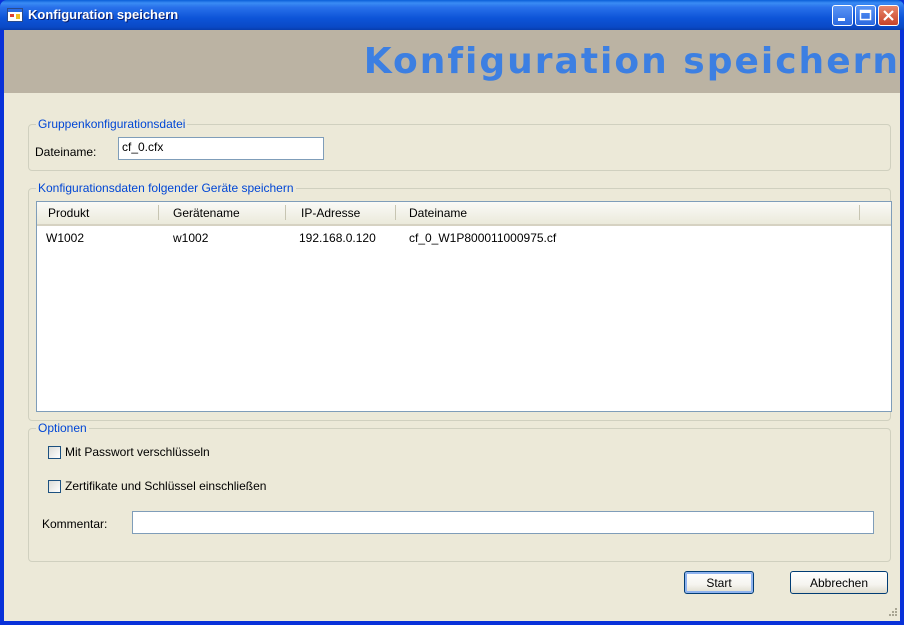  What do you see at coordinates (337, 238) in the screenshot?
I see `row-ip-address: 192.168.0.120` at bounding box center [337, 238].